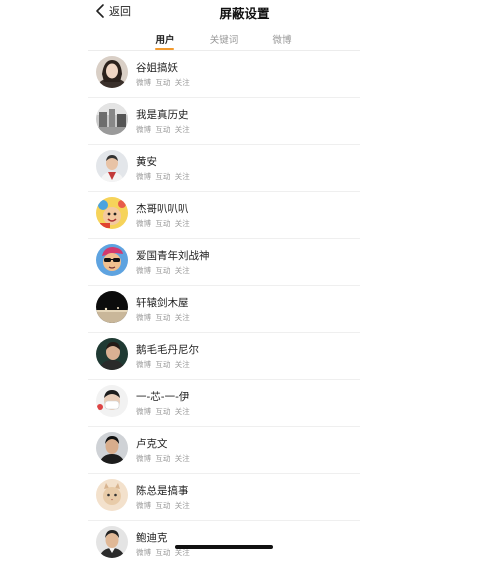 Image resolution: width=489 pixels, height=567 pixels. Describe the element at coordinates (224, 120) in the screenshot. I see `list-item: 我是真历史 微博 互动 关注` at that location.